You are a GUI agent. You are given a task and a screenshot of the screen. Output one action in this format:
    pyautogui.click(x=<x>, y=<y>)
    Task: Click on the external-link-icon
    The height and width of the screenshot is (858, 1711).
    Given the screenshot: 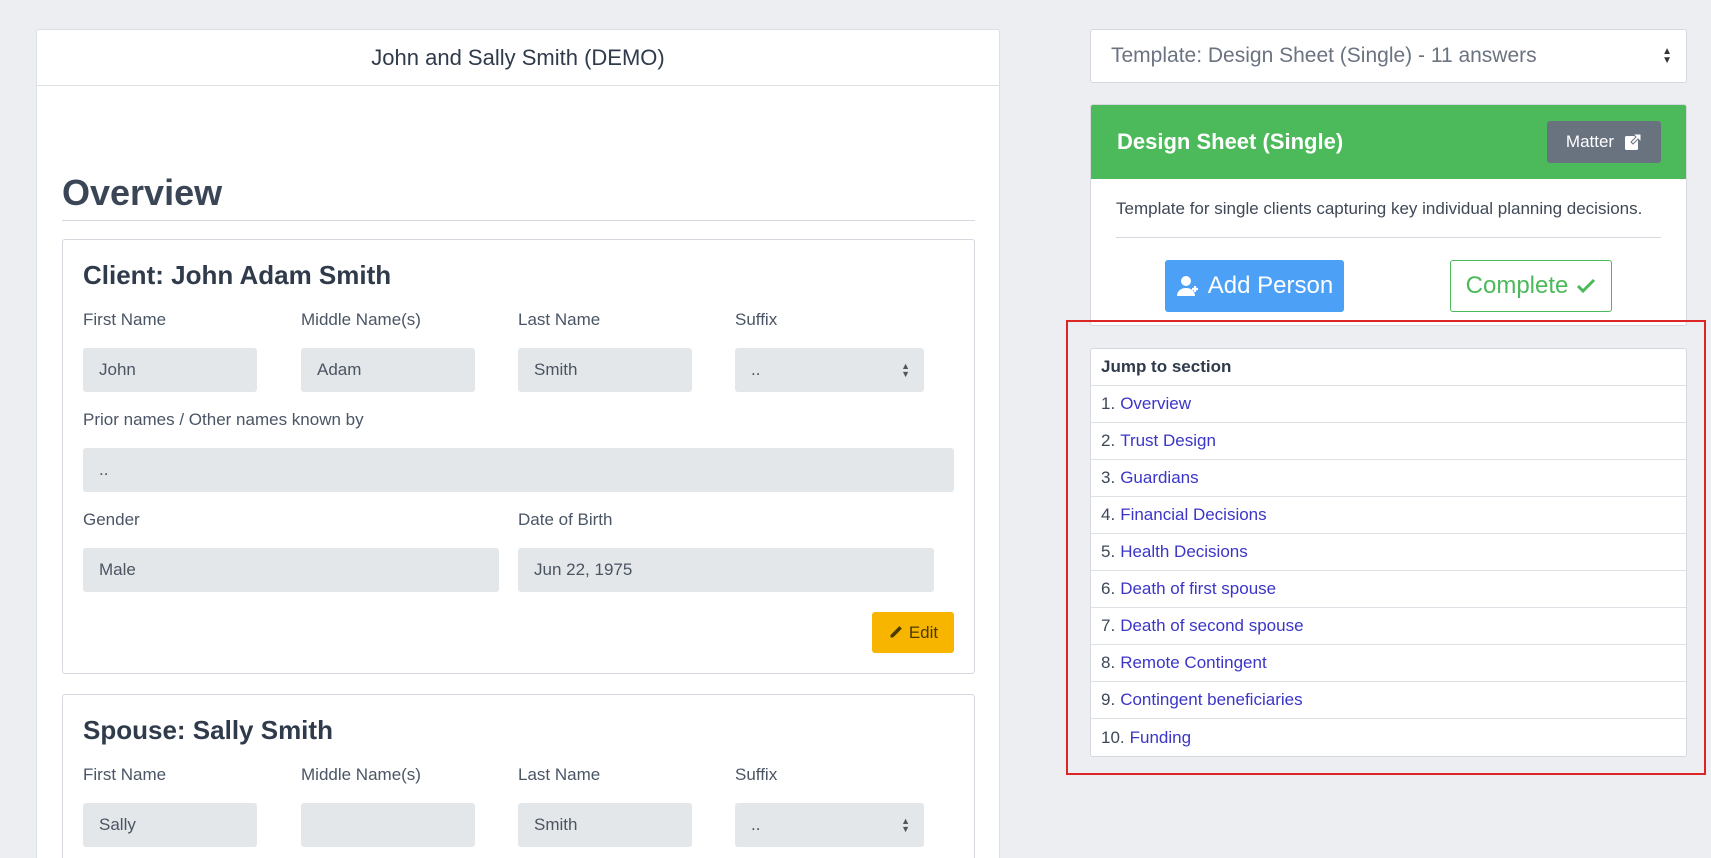 What is the action you would take?
    pyautogui.click(x=1633, y=141)
    